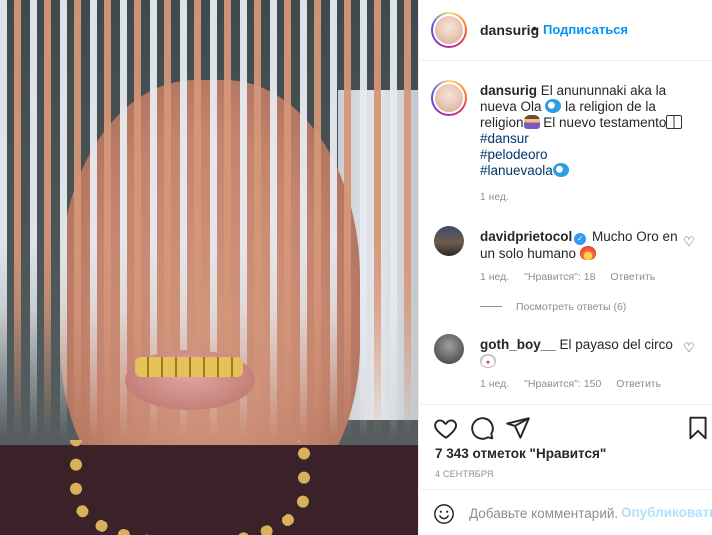  I want to click on share-send-icon, so click(518, 428).